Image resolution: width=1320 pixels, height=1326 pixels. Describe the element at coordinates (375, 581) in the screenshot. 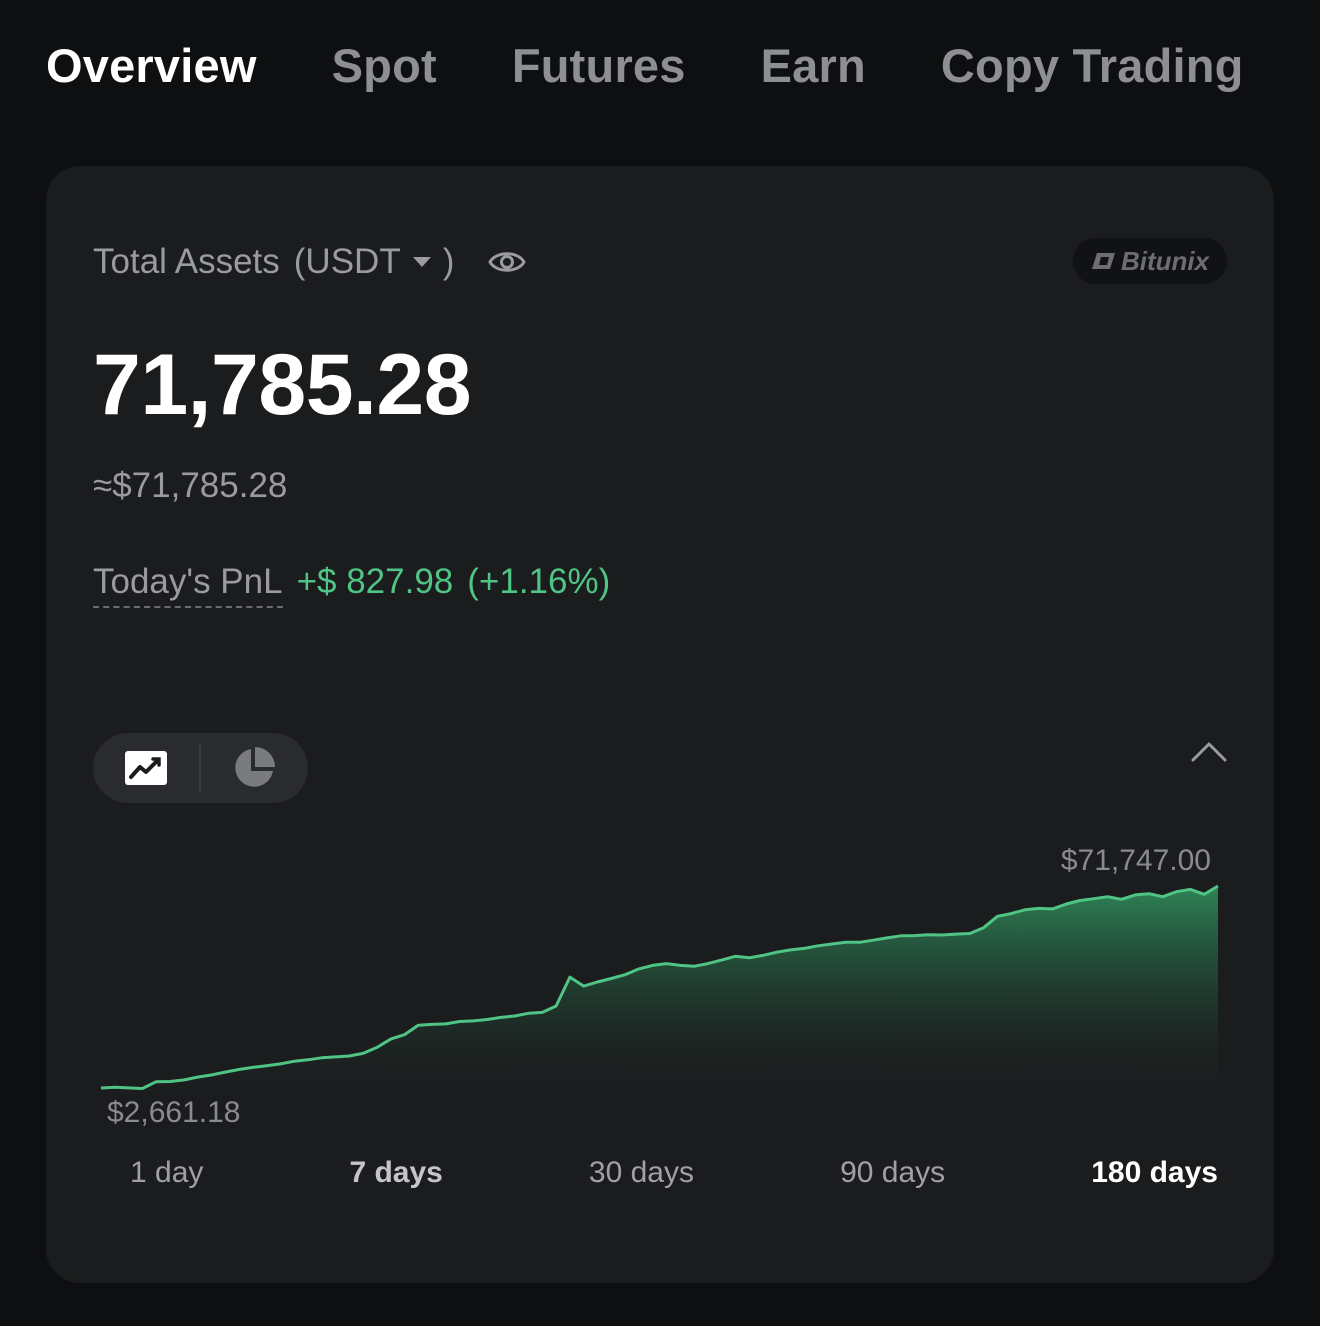

I see `pnl-value: +$ 827.98` at that location.